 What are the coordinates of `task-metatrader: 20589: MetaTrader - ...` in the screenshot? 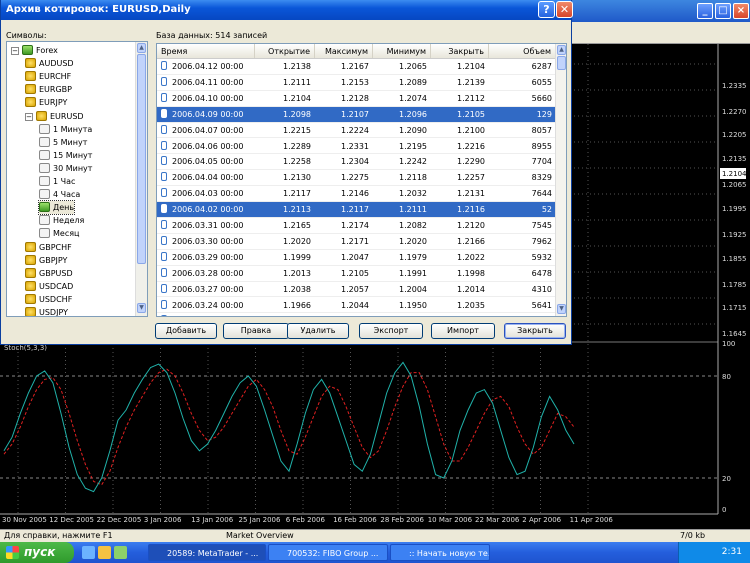 It's located at (207, 552).